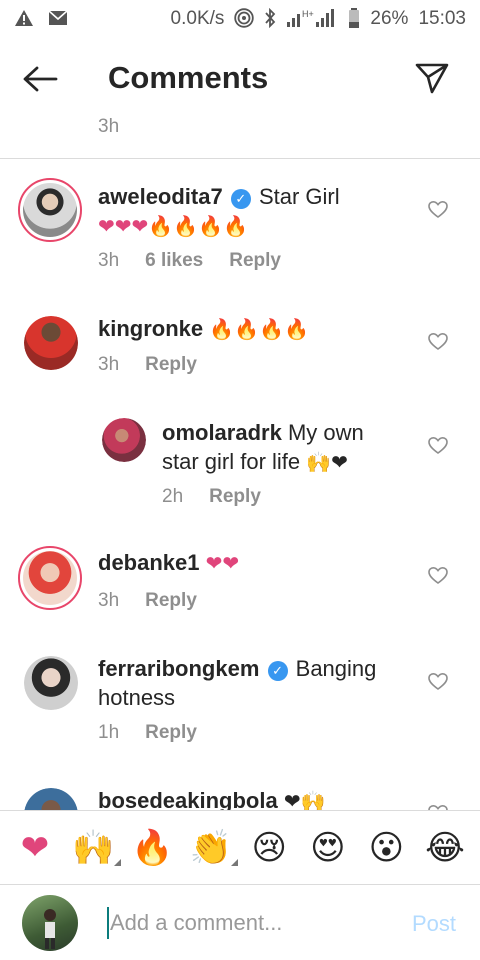 This screenshot has width=480, height=960. What do you see at coordinates (222, 432) in the screenshot?
I see `username: omolaradrk` at bounding box center [222, 432].